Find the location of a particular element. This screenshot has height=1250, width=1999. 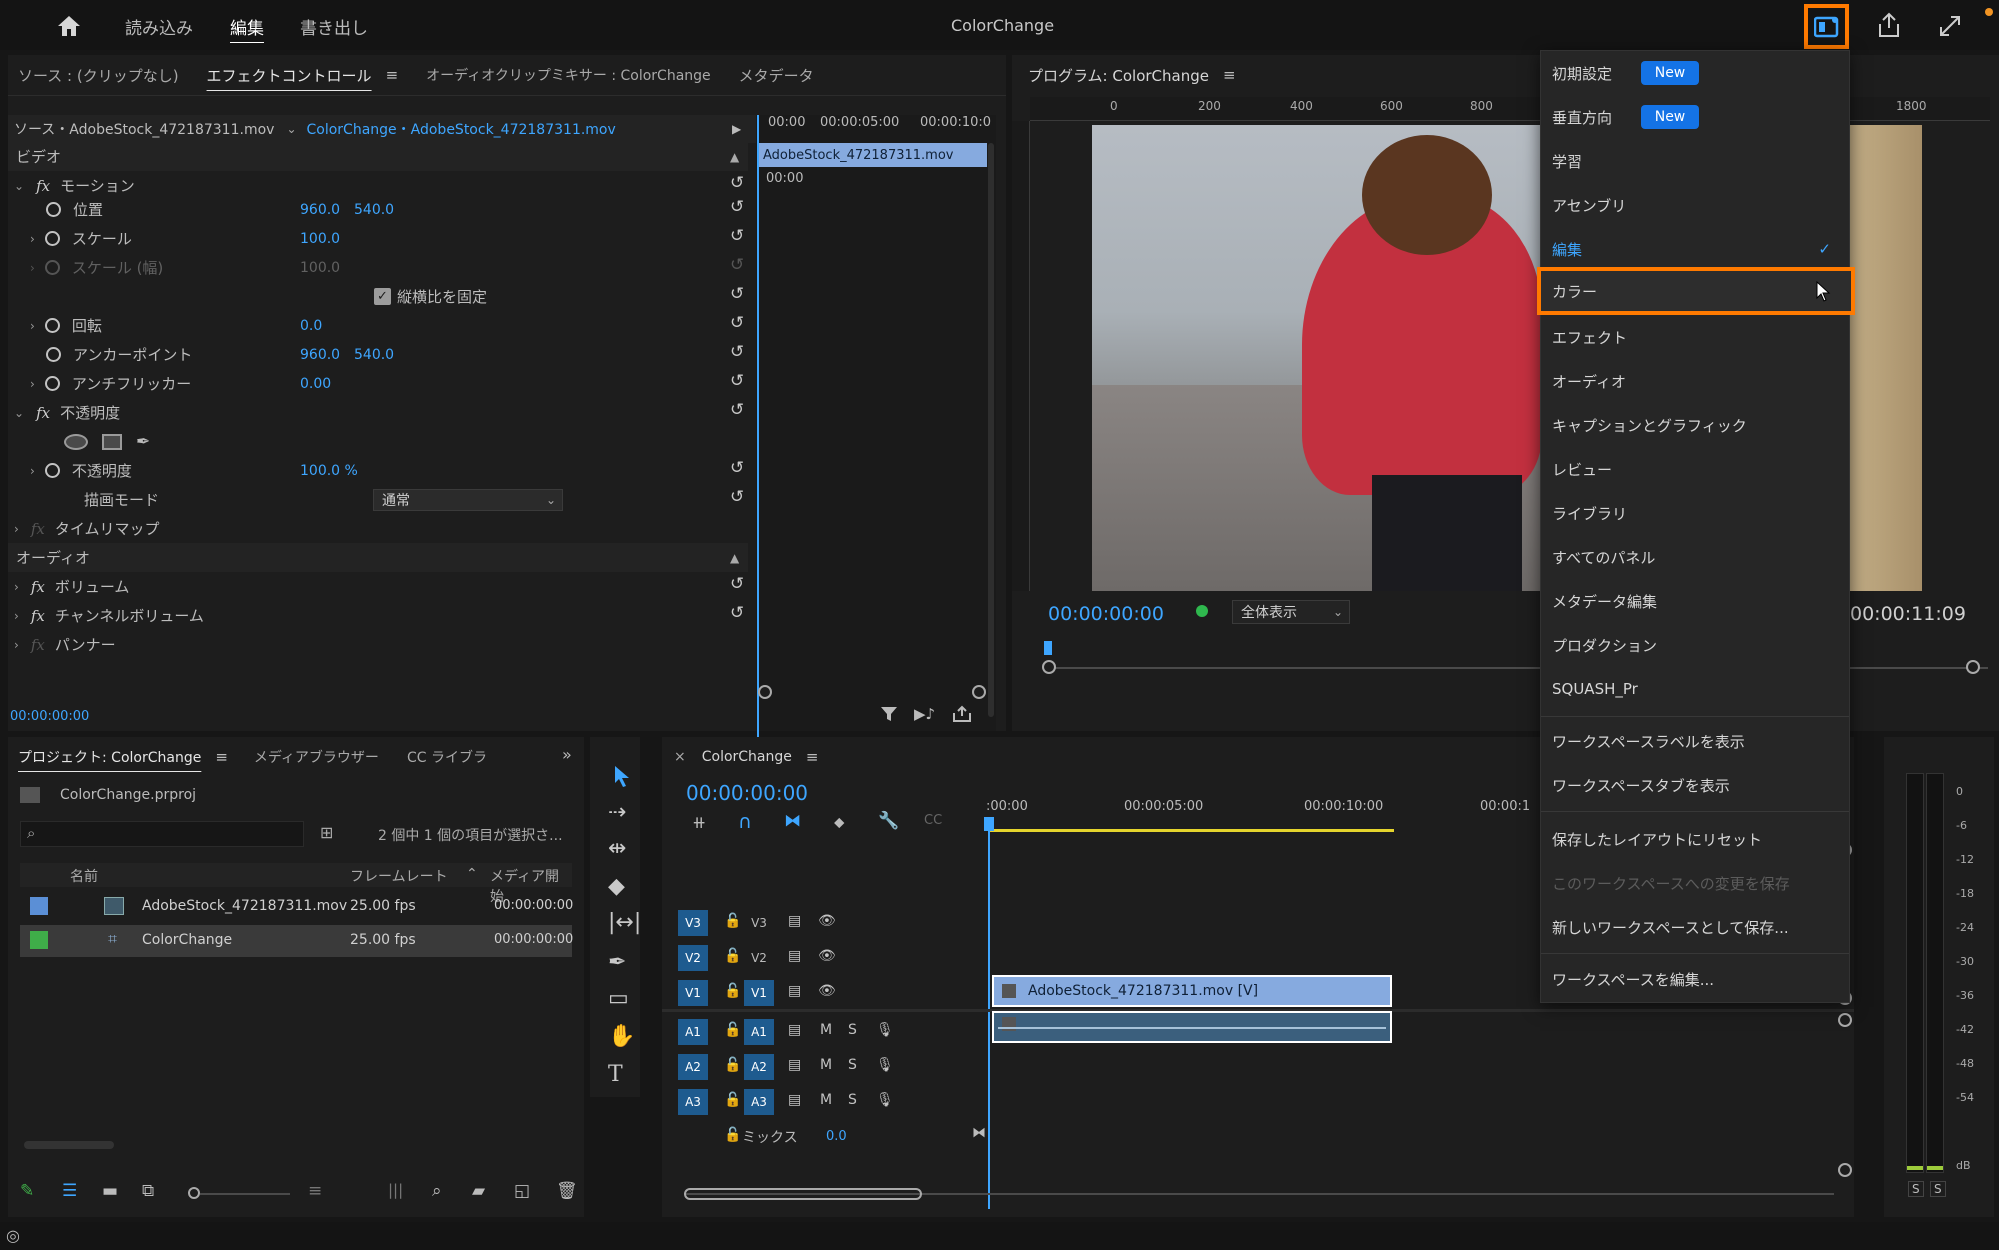

anchor-x: 960.0 is located at coordinates (320, 355).